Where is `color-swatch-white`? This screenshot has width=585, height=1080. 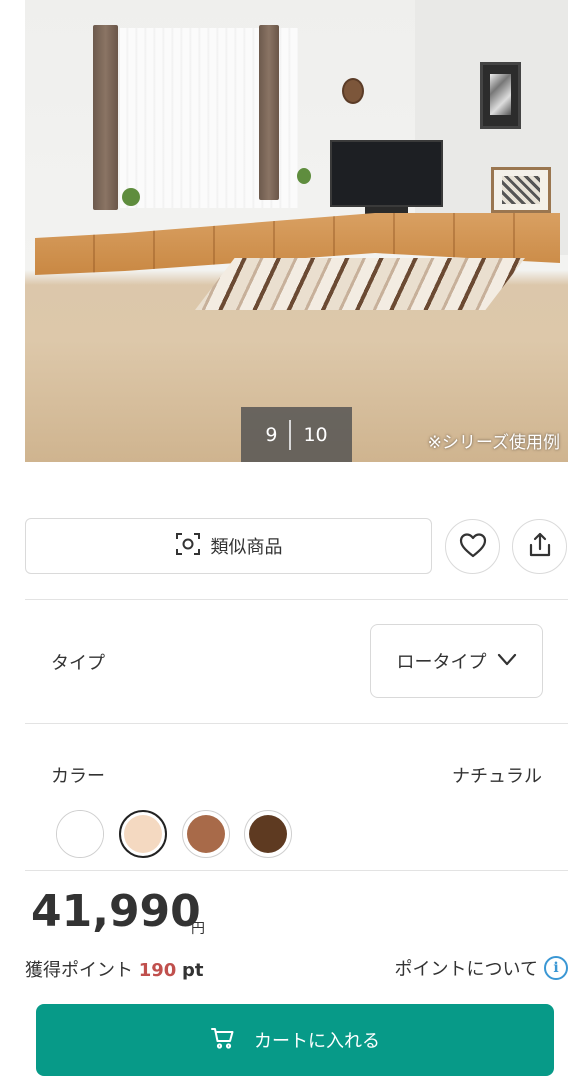 color-swatch-white is located at coordinates (80, 834).